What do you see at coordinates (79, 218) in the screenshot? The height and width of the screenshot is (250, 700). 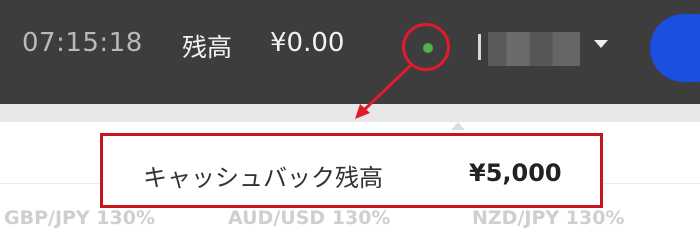 I see `ticker-item: GBP/JPY 130%` at bounding box center [79, 218].